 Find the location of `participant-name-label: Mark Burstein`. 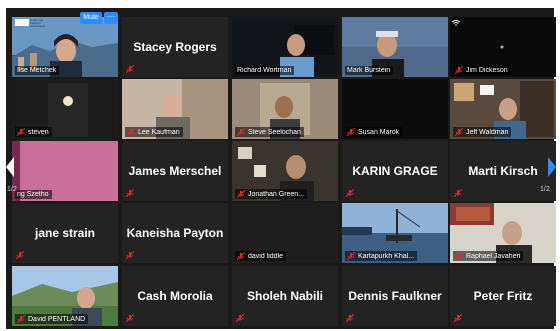

participant-name-label: Mark Burstein is located at coordinates (369, 70).